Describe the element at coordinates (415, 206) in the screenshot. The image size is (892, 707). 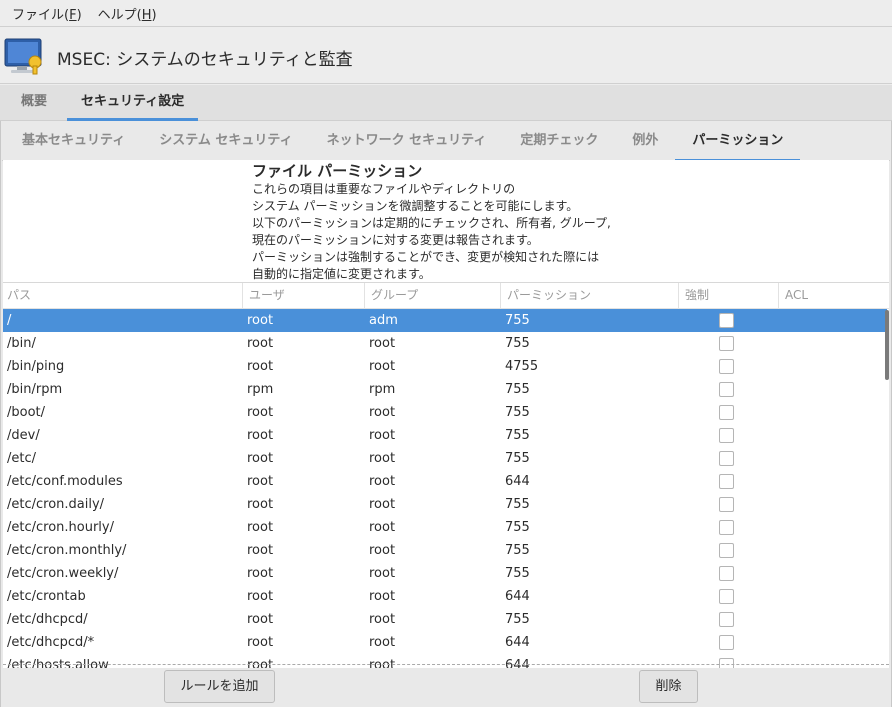
I see `description-line: システム パーミッションを微調整することを可能にします。` at that location.